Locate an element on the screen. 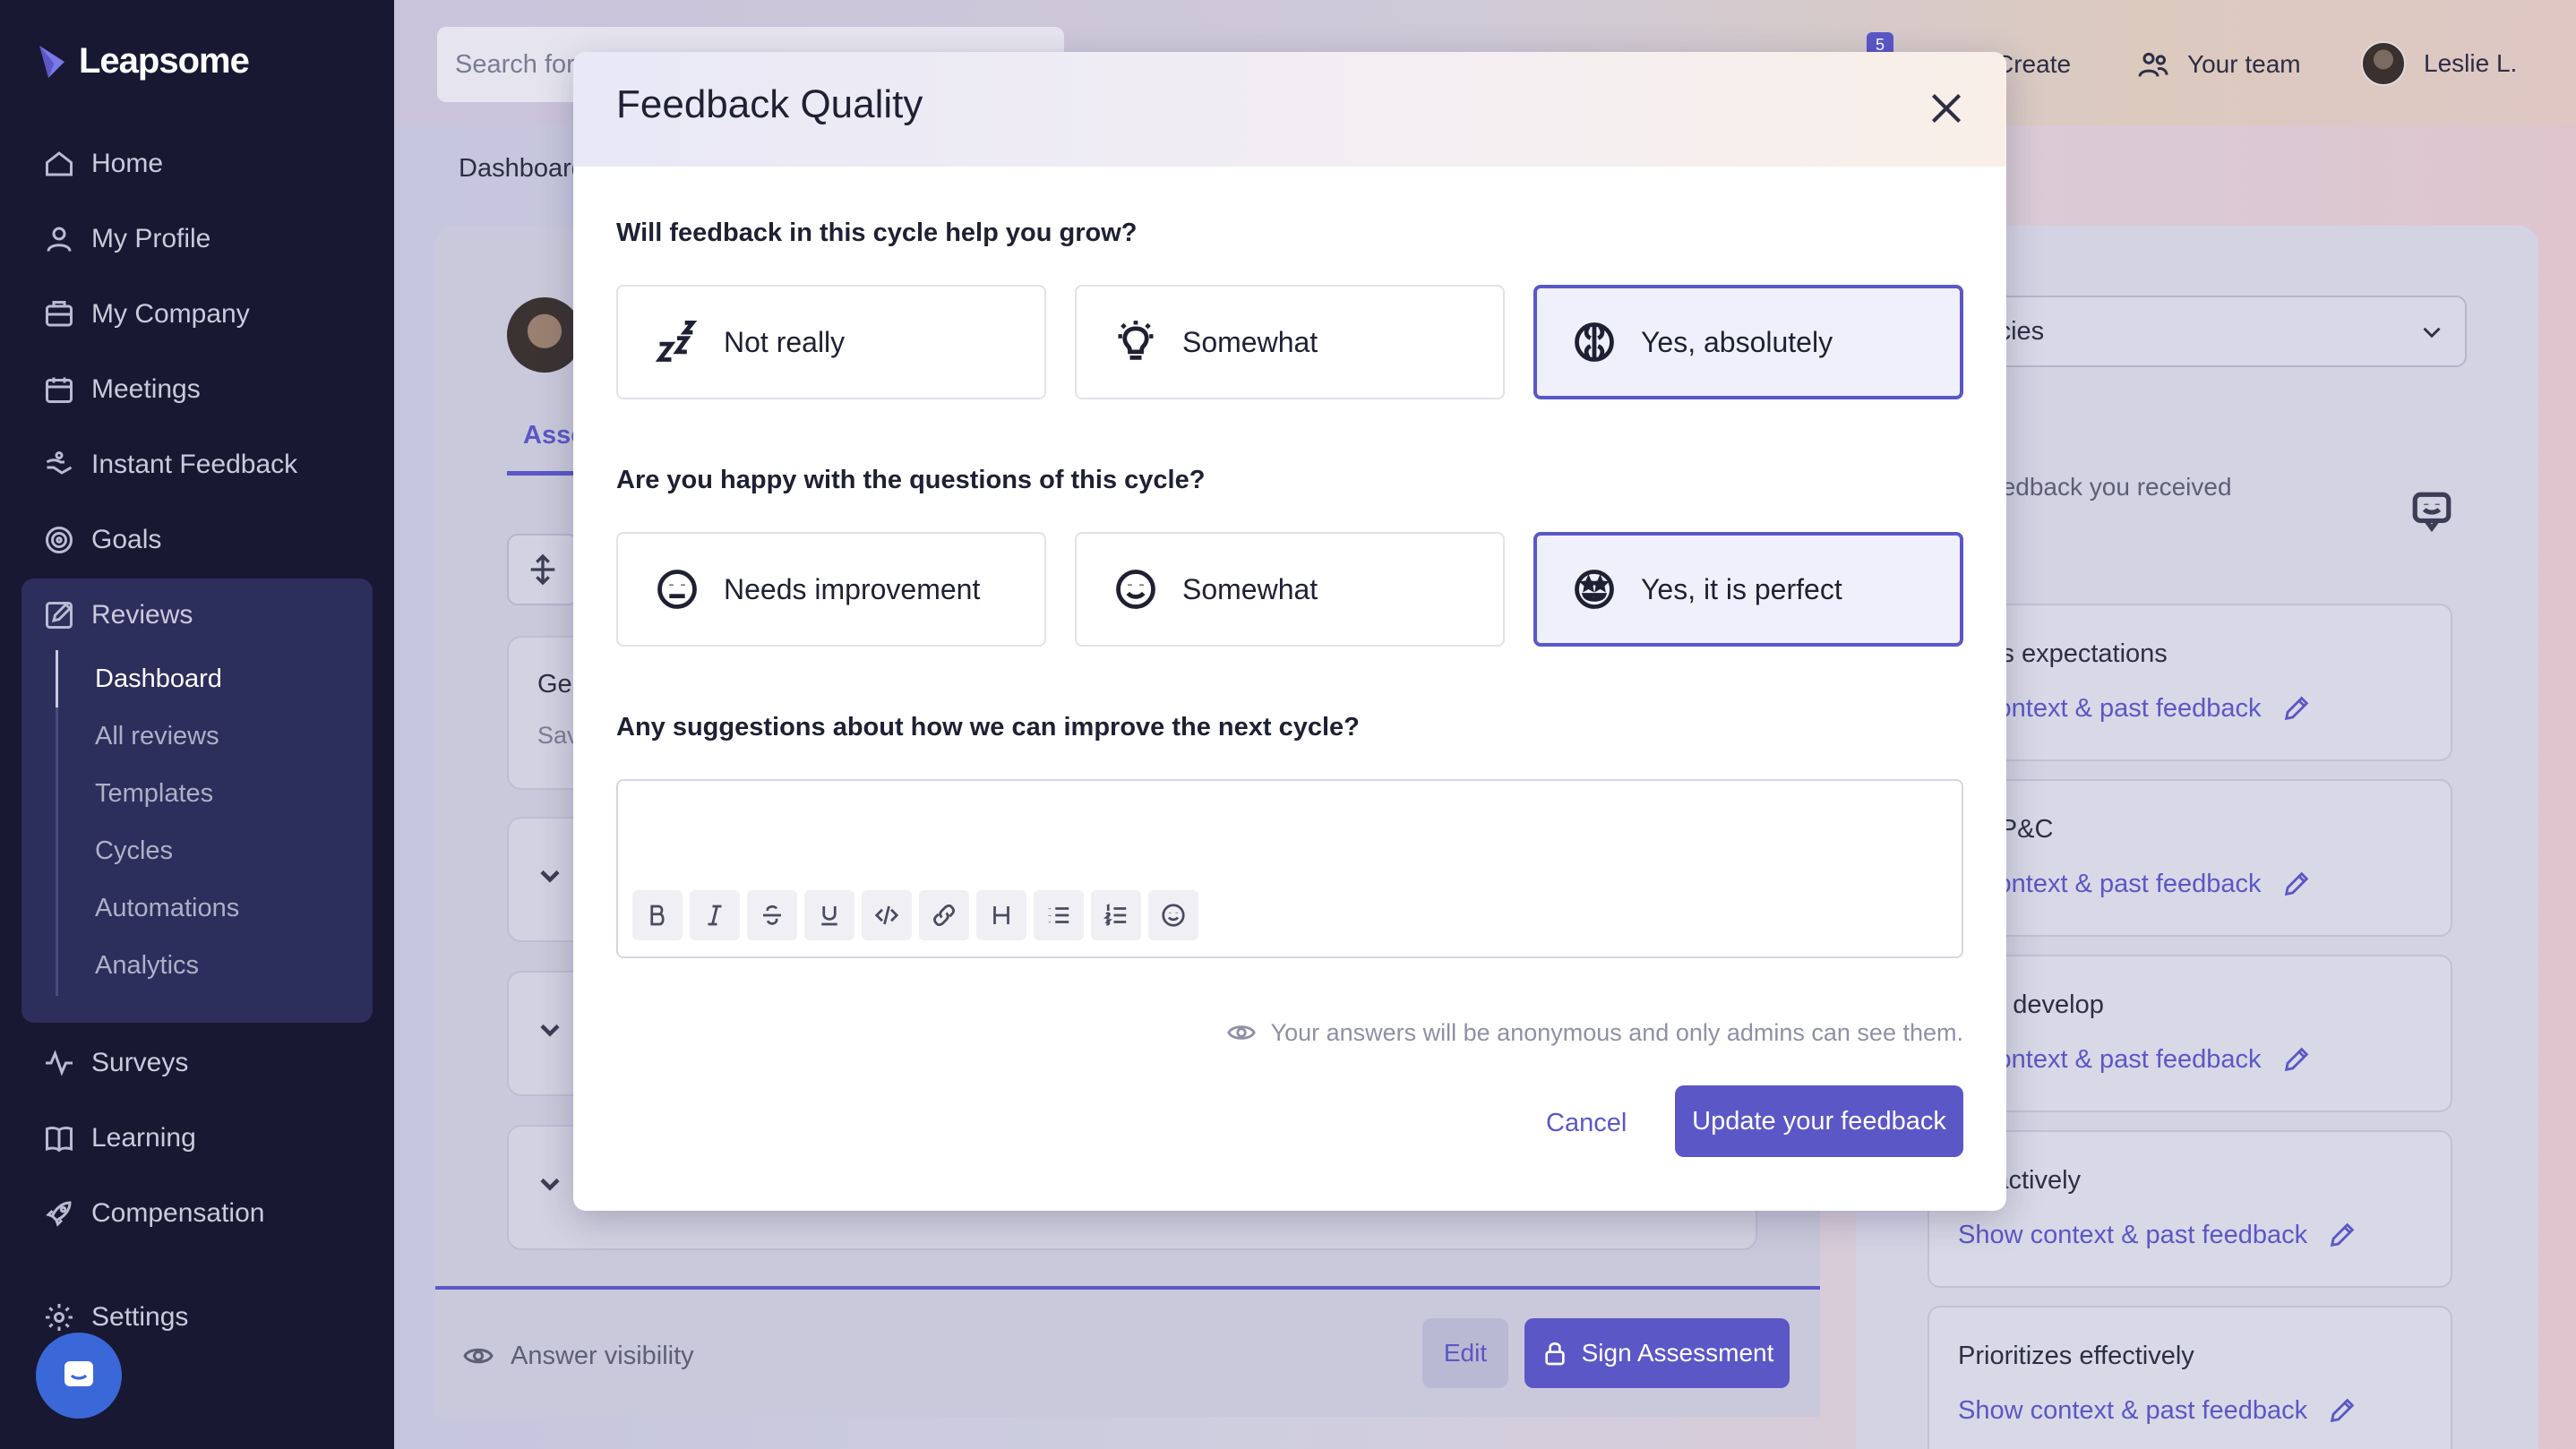  link-label: Show context & past feedback is located at coordinates (2133, 1410).